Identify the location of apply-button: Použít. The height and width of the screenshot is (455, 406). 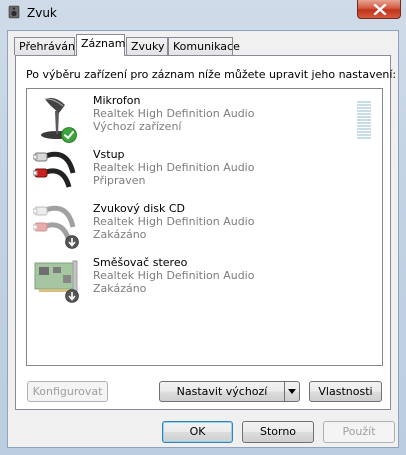
(359, 432).